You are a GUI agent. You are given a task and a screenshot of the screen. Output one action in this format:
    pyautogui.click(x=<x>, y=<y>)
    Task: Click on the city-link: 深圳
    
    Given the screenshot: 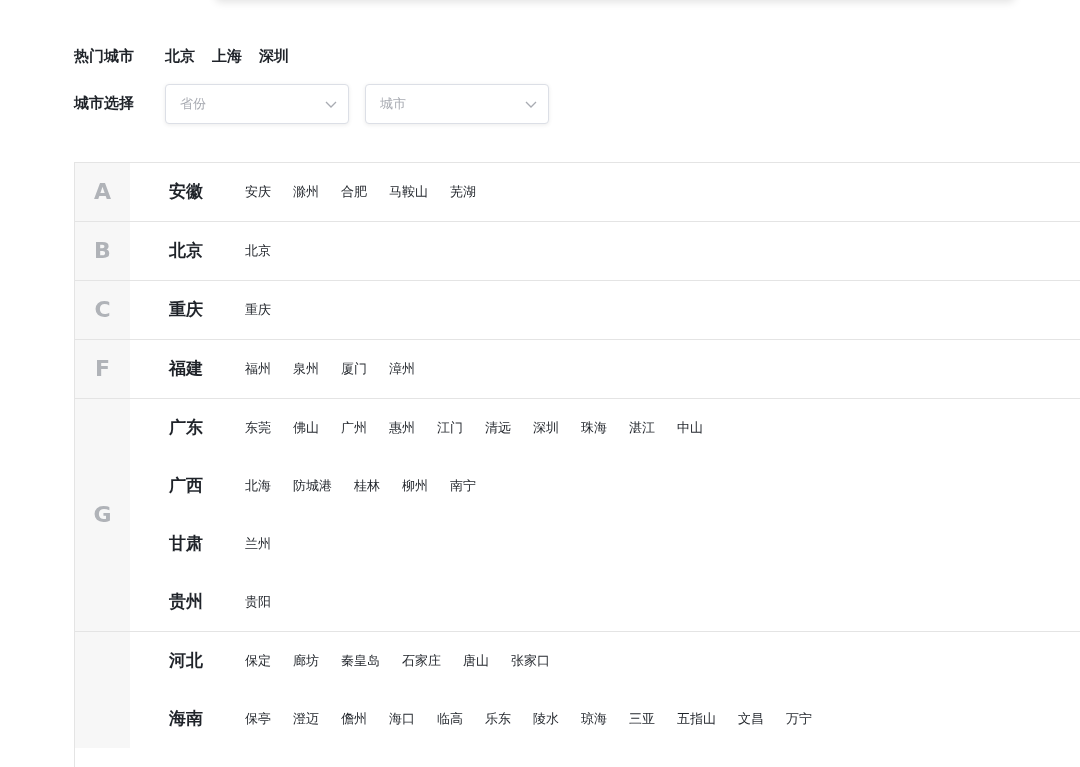 What is the action you would take?
    pyautogui.click(x=546, y=427)
    